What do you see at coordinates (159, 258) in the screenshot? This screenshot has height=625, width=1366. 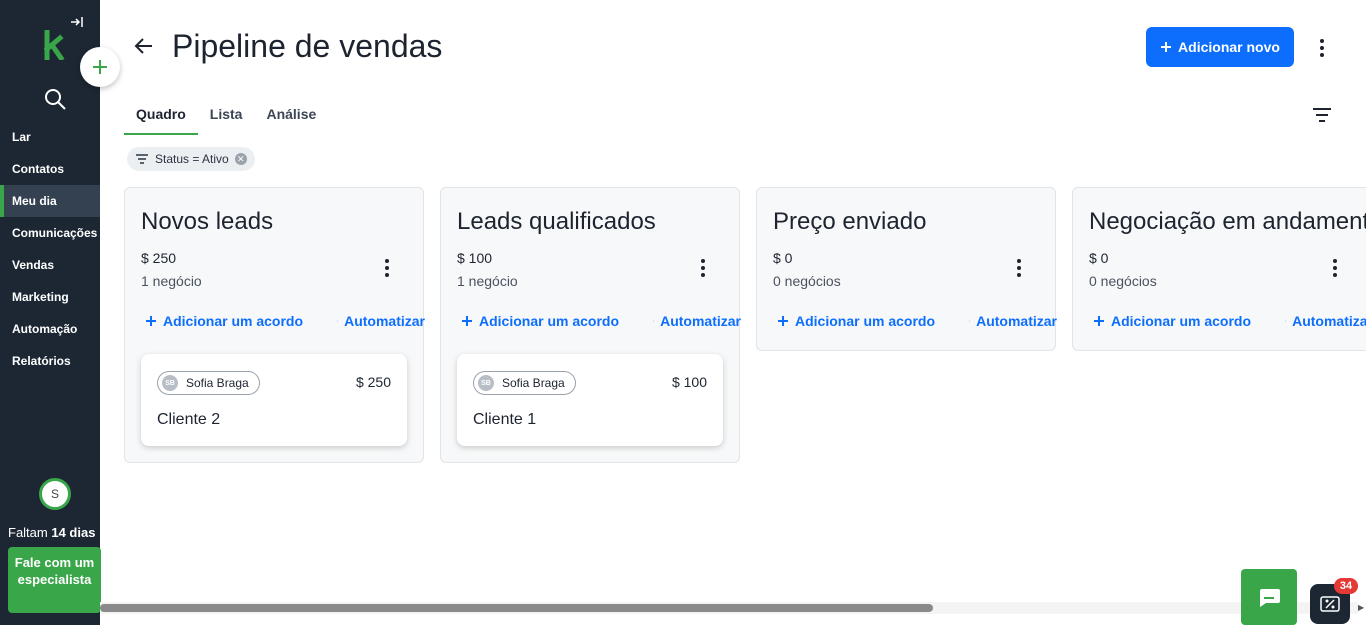 I see `column-amount: $ 250` at bounding box center [159, 258].